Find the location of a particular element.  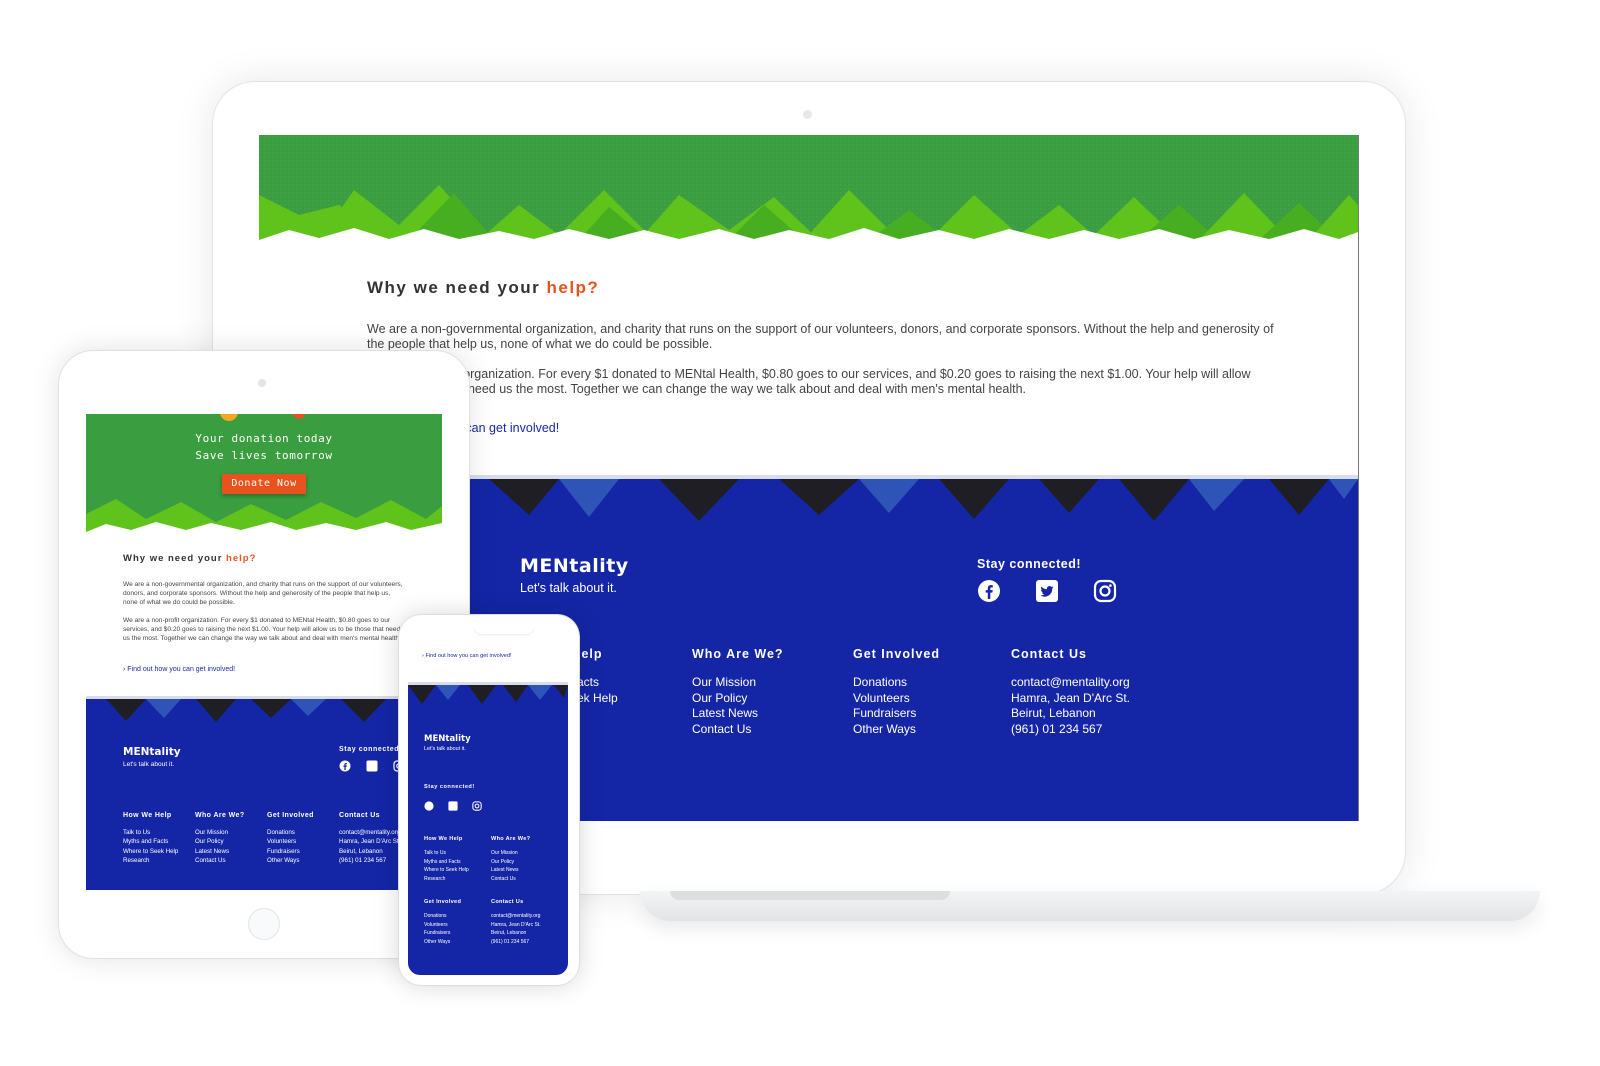

tablet-footer-brand: MENtality Let's talk about it. is located at coordinates (152, 757).